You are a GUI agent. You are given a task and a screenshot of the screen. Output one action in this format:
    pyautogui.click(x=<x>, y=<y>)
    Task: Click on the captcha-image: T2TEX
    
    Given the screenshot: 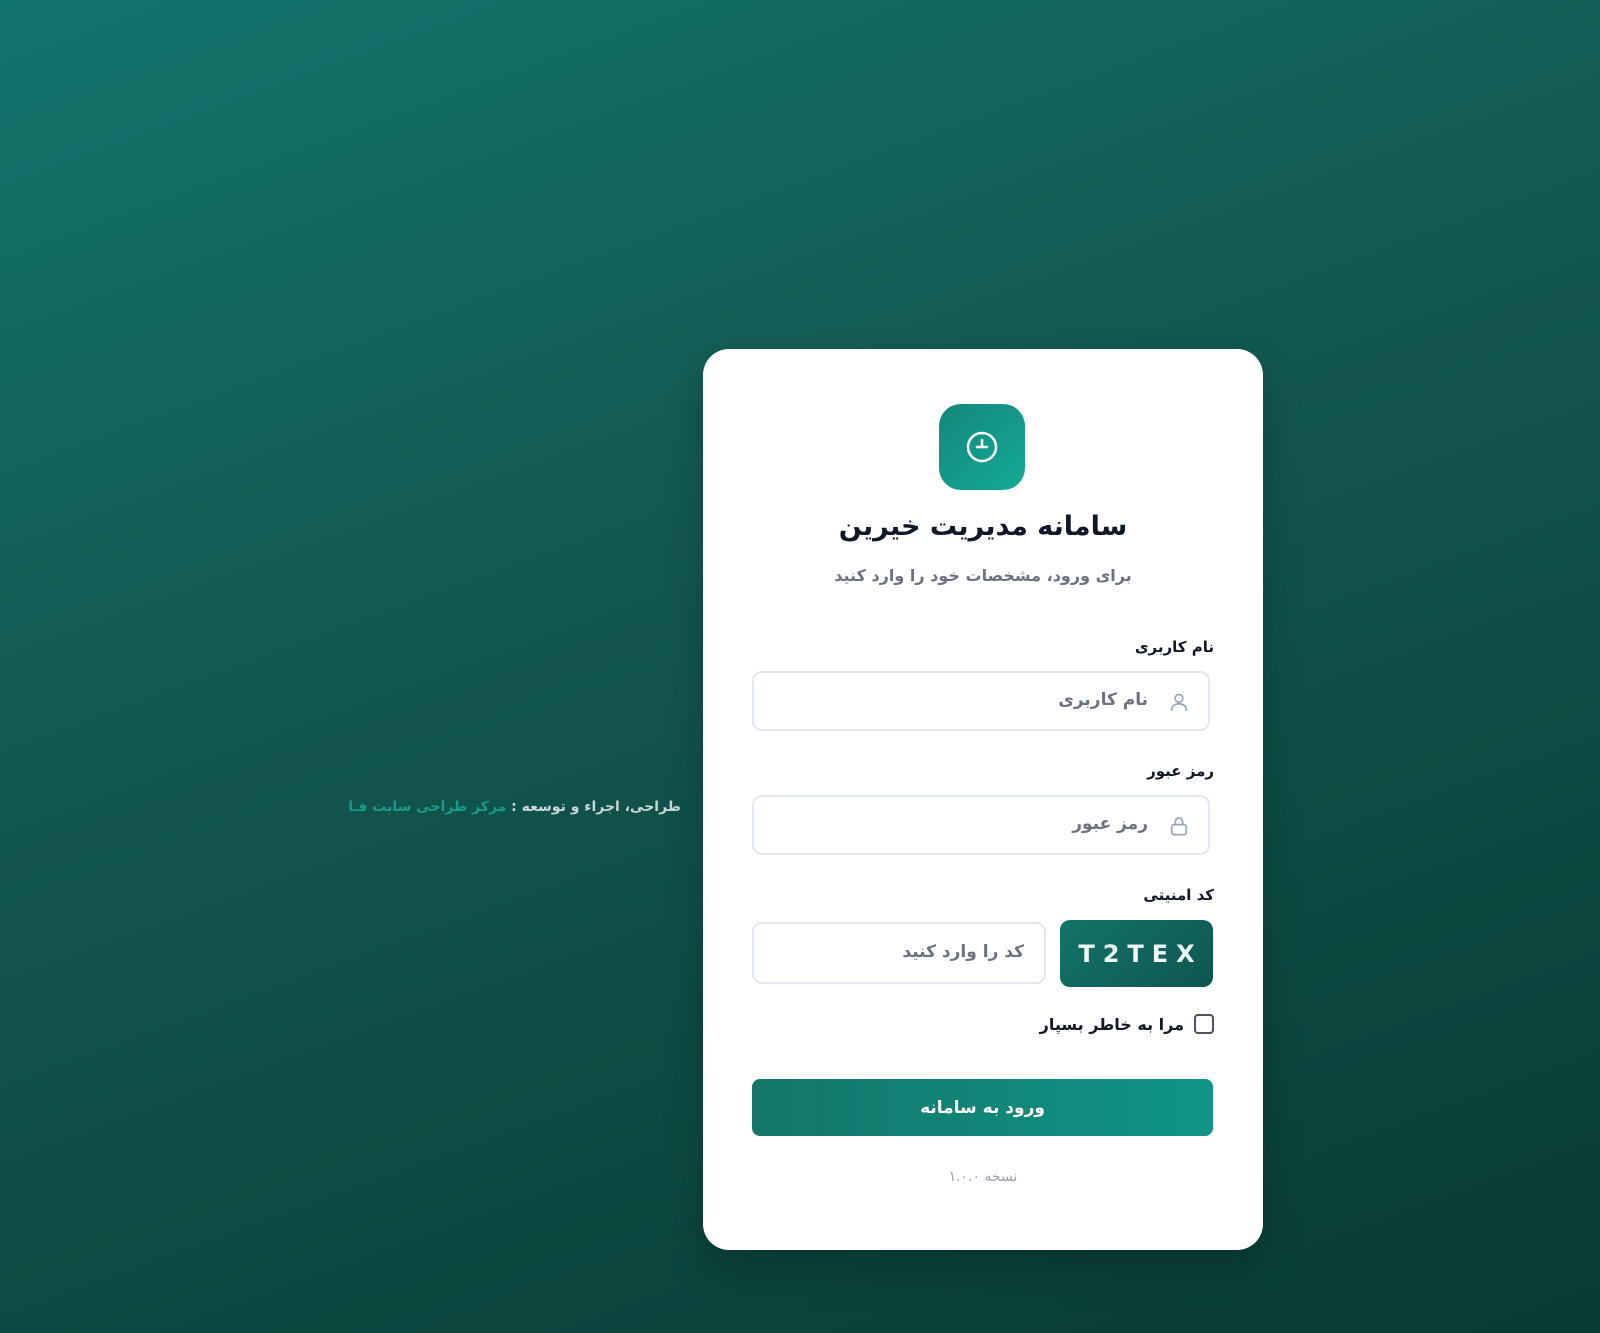 What is the action you would take?
    pyautogui.click(x=1136, y=953)
    